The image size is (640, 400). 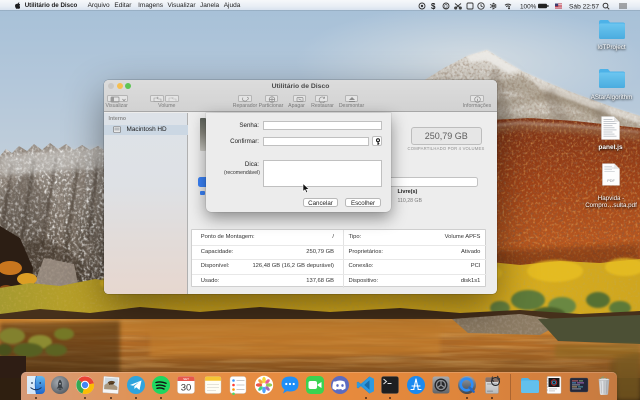 I want to click on svg-text: PDF, so click(x=611, y=181).